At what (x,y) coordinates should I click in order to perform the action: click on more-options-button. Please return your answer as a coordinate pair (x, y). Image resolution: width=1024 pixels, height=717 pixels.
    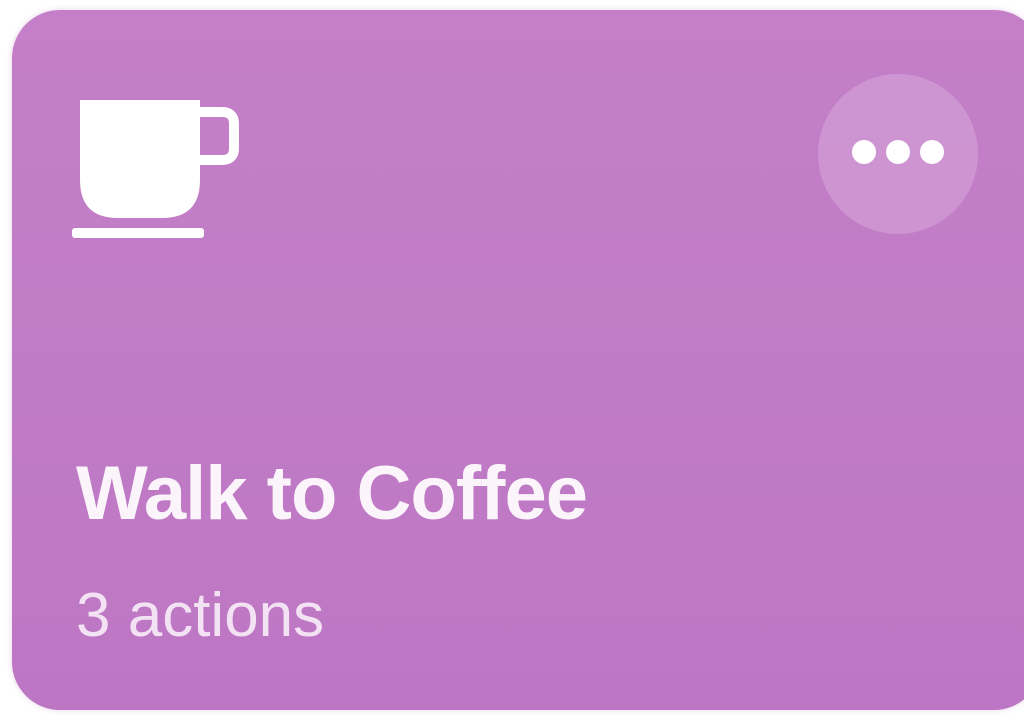
    Looking at the image, I should click on (898, 154).